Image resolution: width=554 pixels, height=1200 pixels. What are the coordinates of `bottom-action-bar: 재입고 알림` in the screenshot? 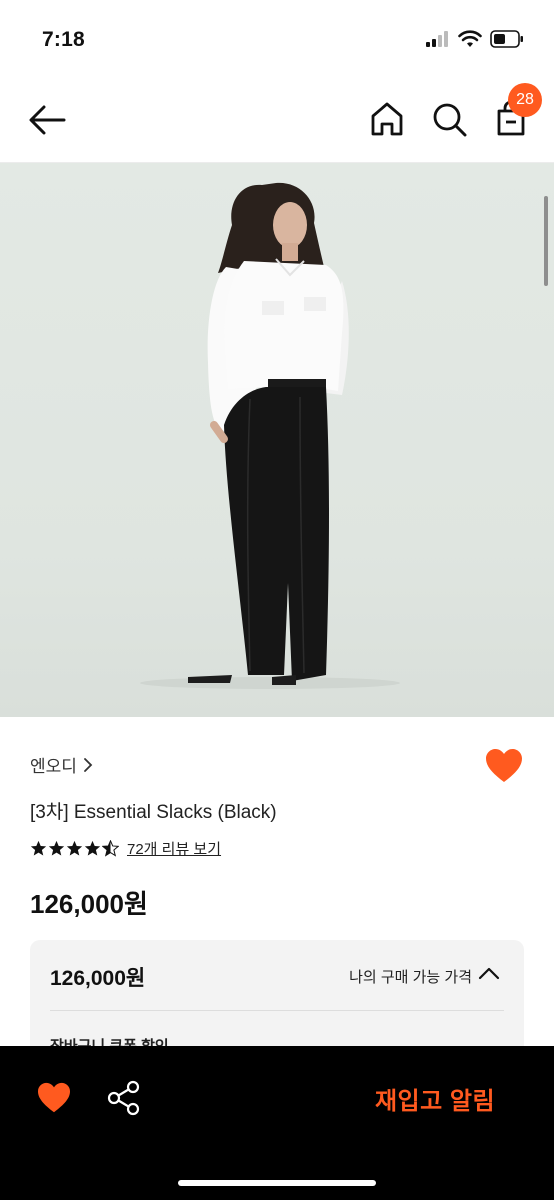 It's located at (277, 1123).